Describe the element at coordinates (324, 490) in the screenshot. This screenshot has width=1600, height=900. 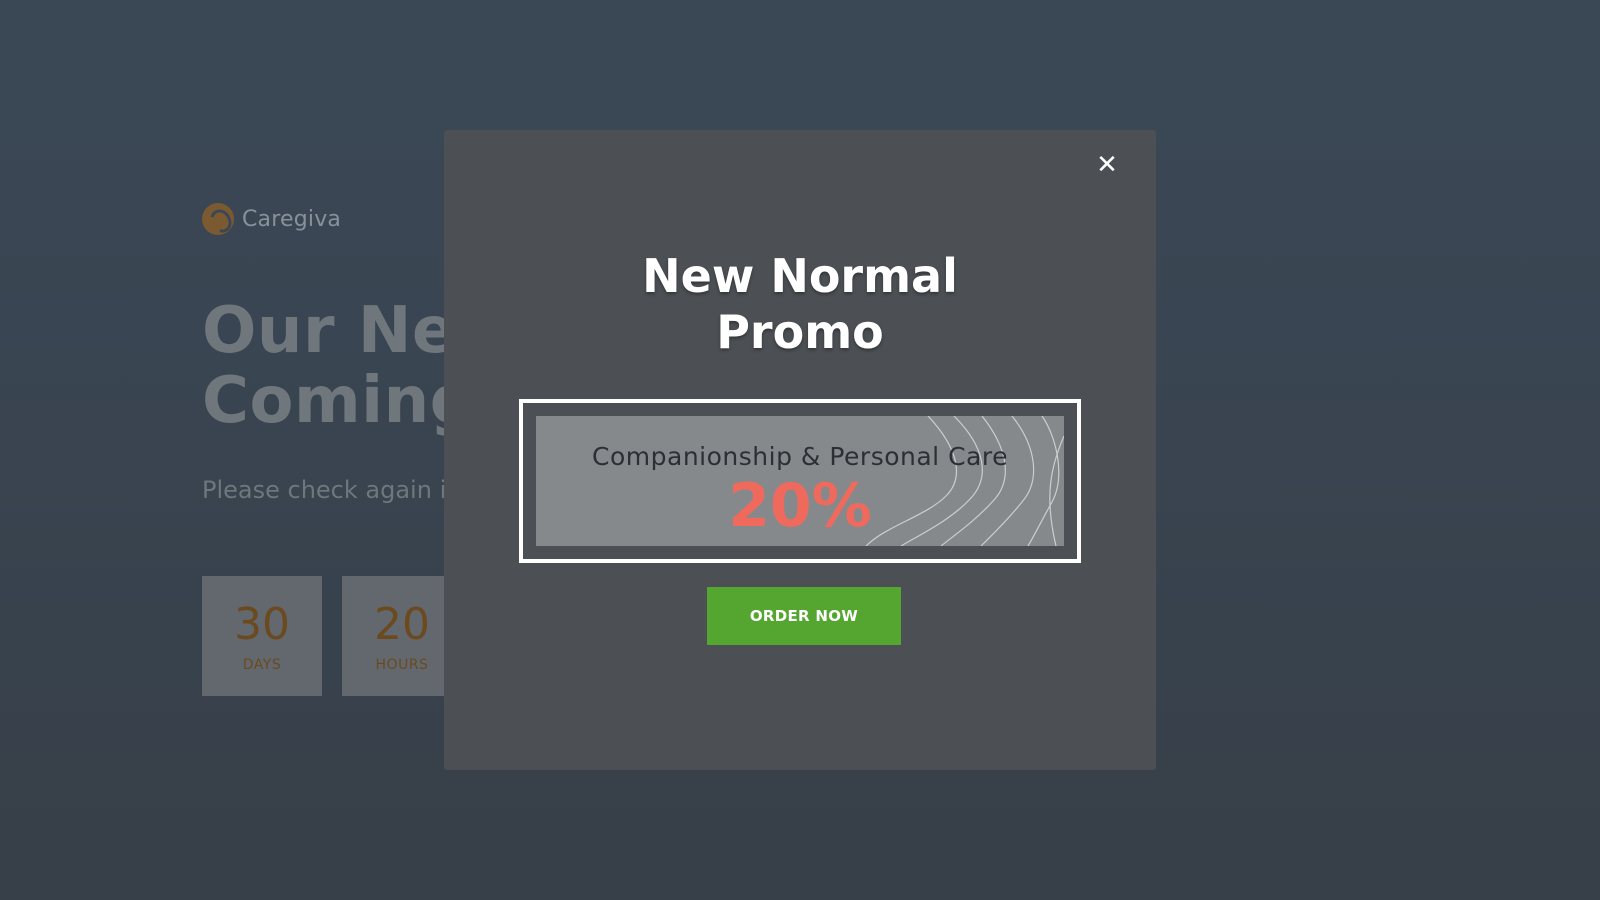
I see `coming-soon-subline: Please check again i` at that location.